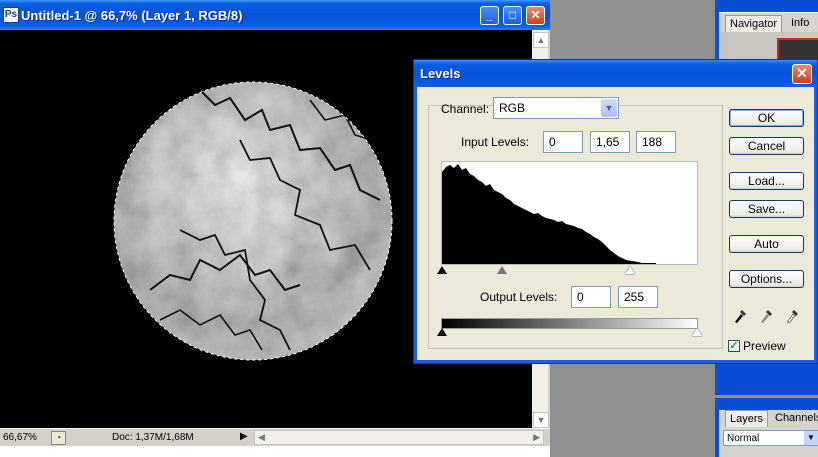 Image resolution: width=818 pixels, height=457 pixels. Describe the element at coordinates (743, 438) in the screenshot. I see `blend-mode-value: Normal` at that location.